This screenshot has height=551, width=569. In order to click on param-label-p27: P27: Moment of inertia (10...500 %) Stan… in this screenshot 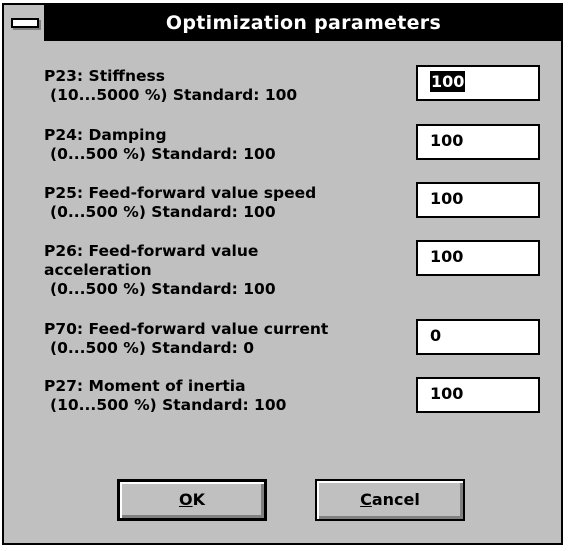, I will do `click(199, 396)`.